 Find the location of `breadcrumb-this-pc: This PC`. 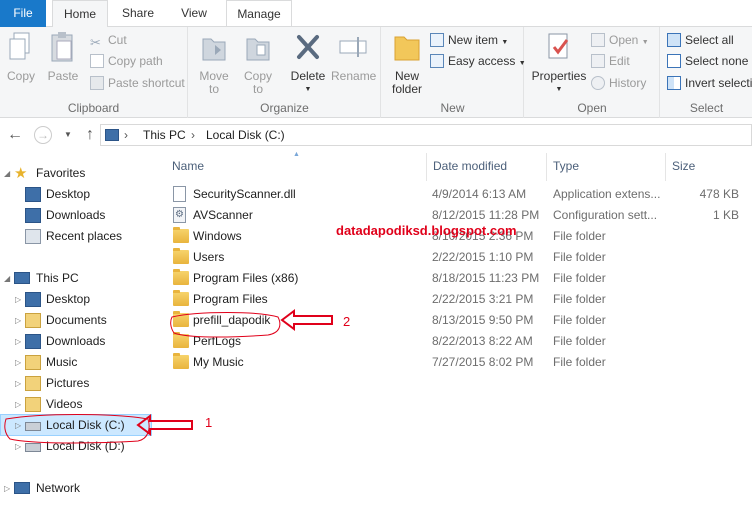

breadcrumb-this-pc: This PC is located at coordinates (164, 135).